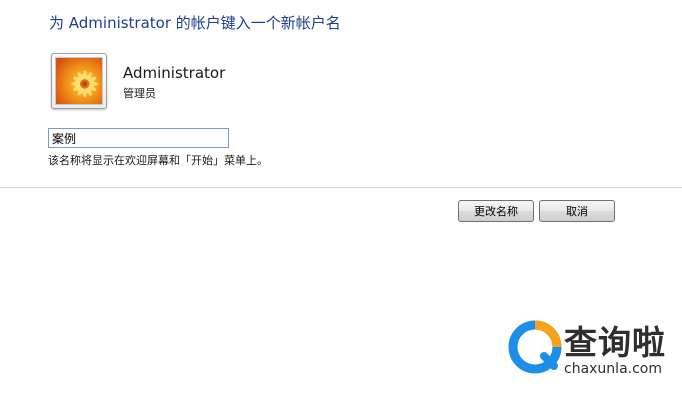 This screenshot has width=682, height=401. I want to click on search-logo-icon, so click(535, 347).